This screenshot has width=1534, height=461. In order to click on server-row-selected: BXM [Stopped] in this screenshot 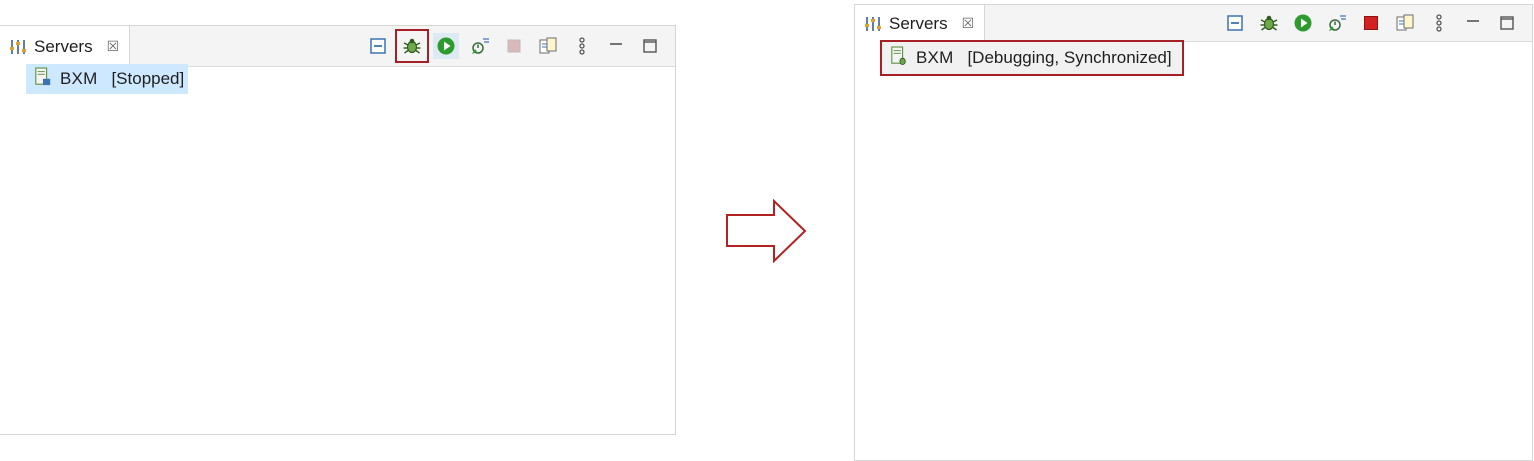, I will do `click(107, 79)`.